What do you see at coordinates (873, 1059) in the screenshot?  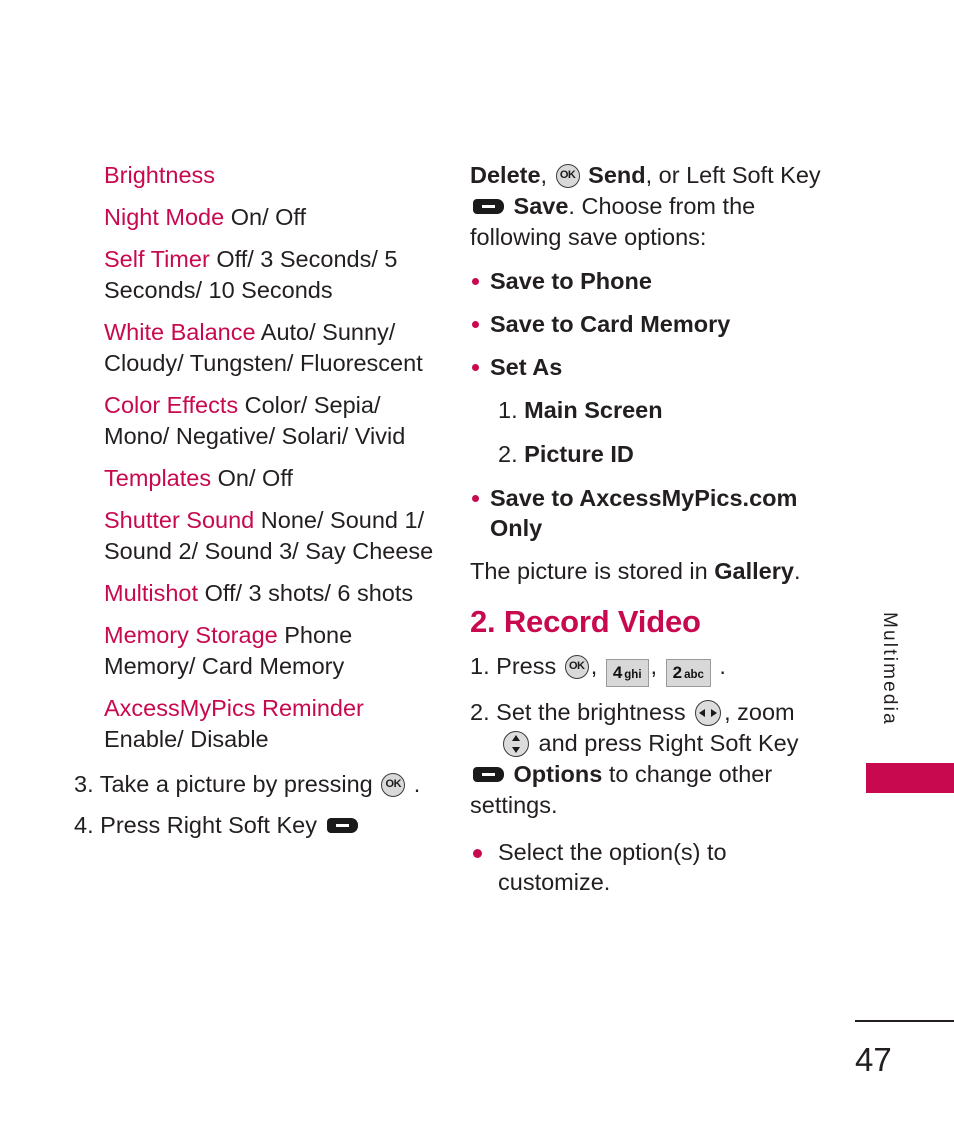 I see `page-number: 47` at bounding box center [873, 1059].